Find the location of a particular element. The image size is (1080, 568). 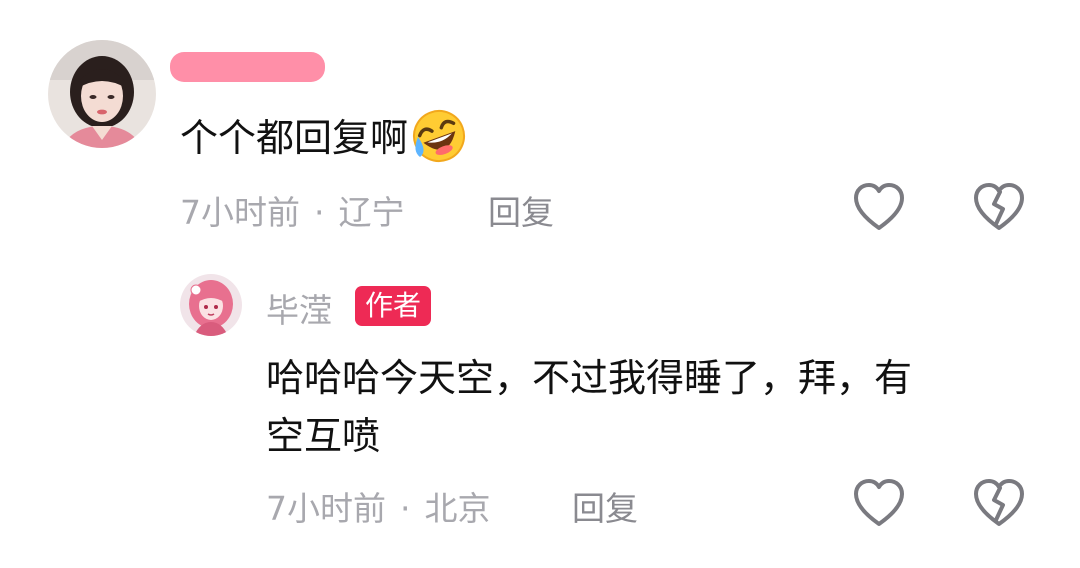

dislike-button is located at coordinates (999, 208).